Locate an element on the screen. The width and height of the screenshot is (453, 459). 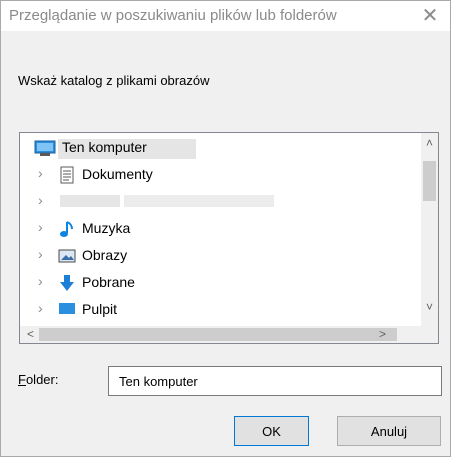
cancel-button: Anuluj is located at coordinates (389, 431).